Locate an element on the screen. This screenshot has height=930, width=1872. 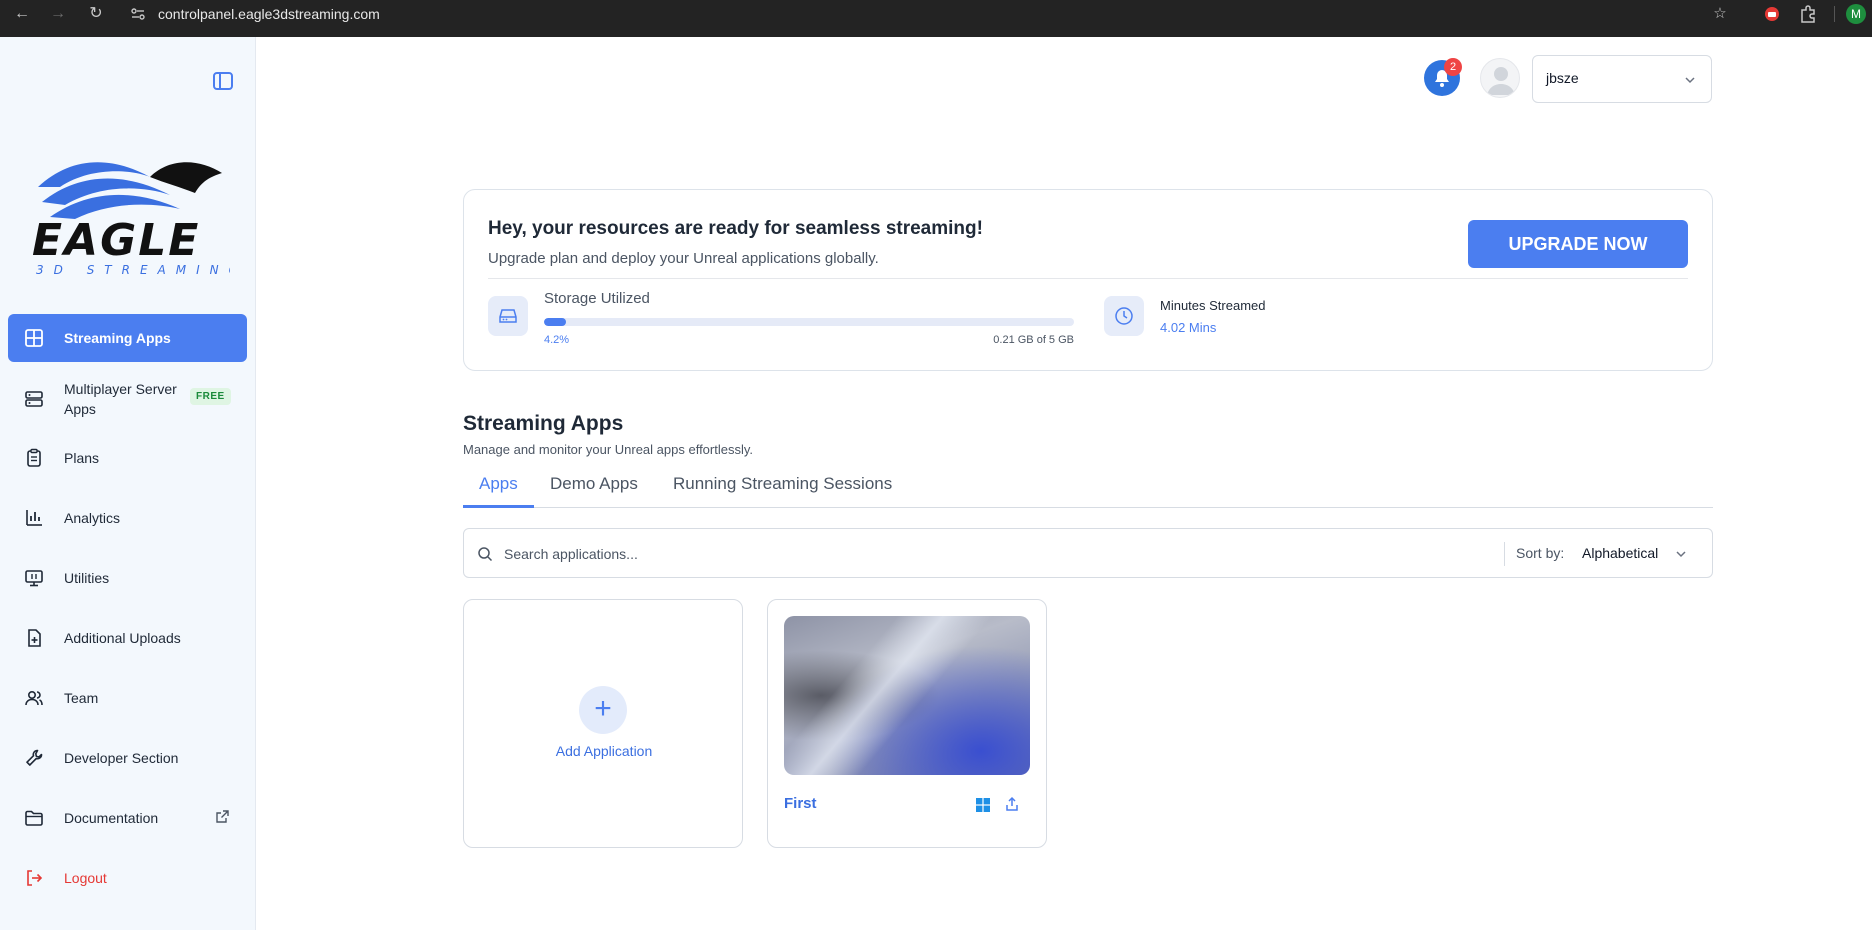
page-title: Streaming Apps is located at coordinates (543, 423).